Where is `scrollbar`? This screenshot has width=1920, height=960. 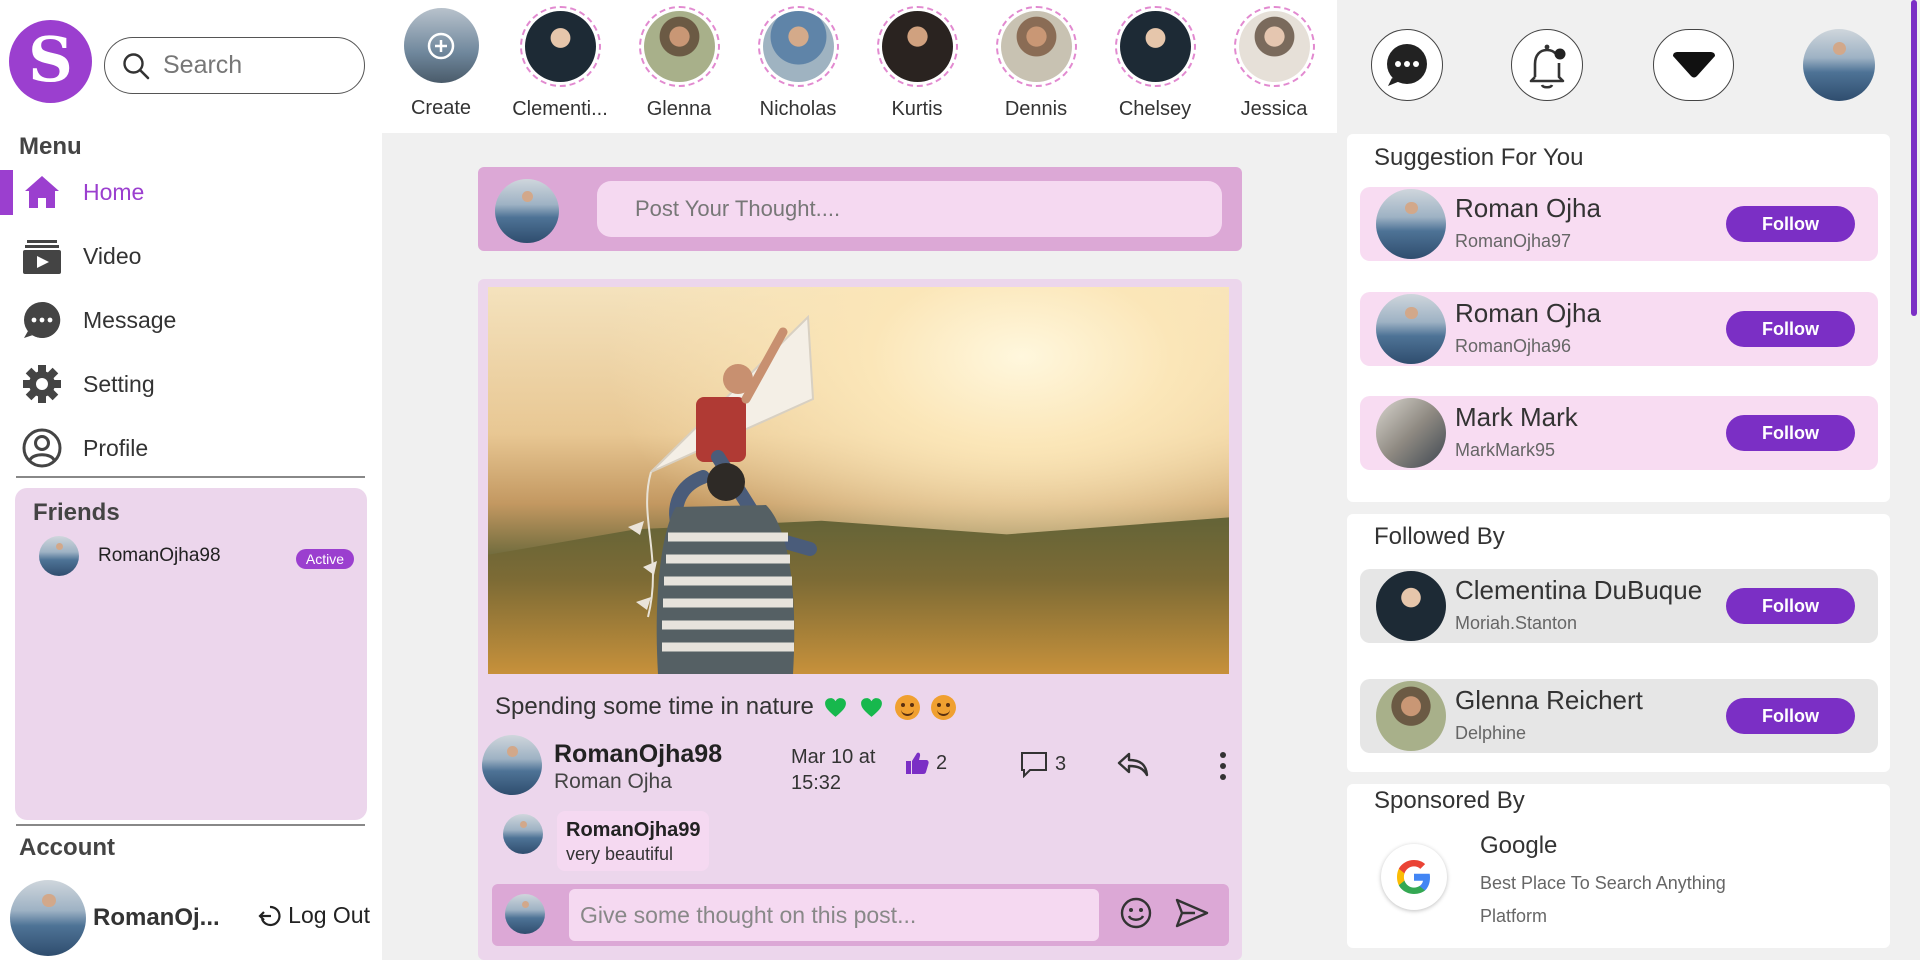 scrollbar is located at coordinates (1914, 480).